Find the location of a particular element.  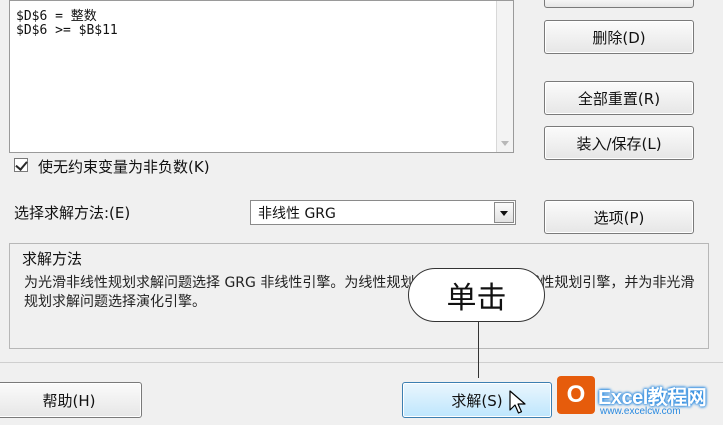

reset-all-button: 全部重置(R) is located at coordinates (619, 98).